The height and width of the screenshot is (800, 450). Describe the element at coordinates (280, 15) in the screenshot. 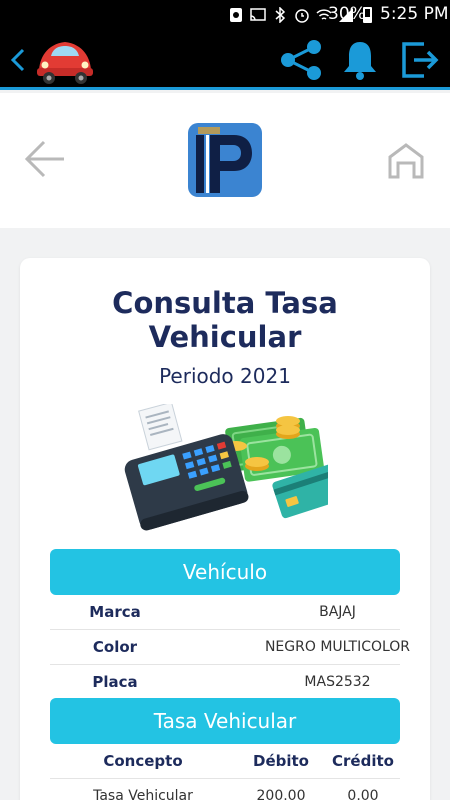

I see `bluetooth-icon` at that location.